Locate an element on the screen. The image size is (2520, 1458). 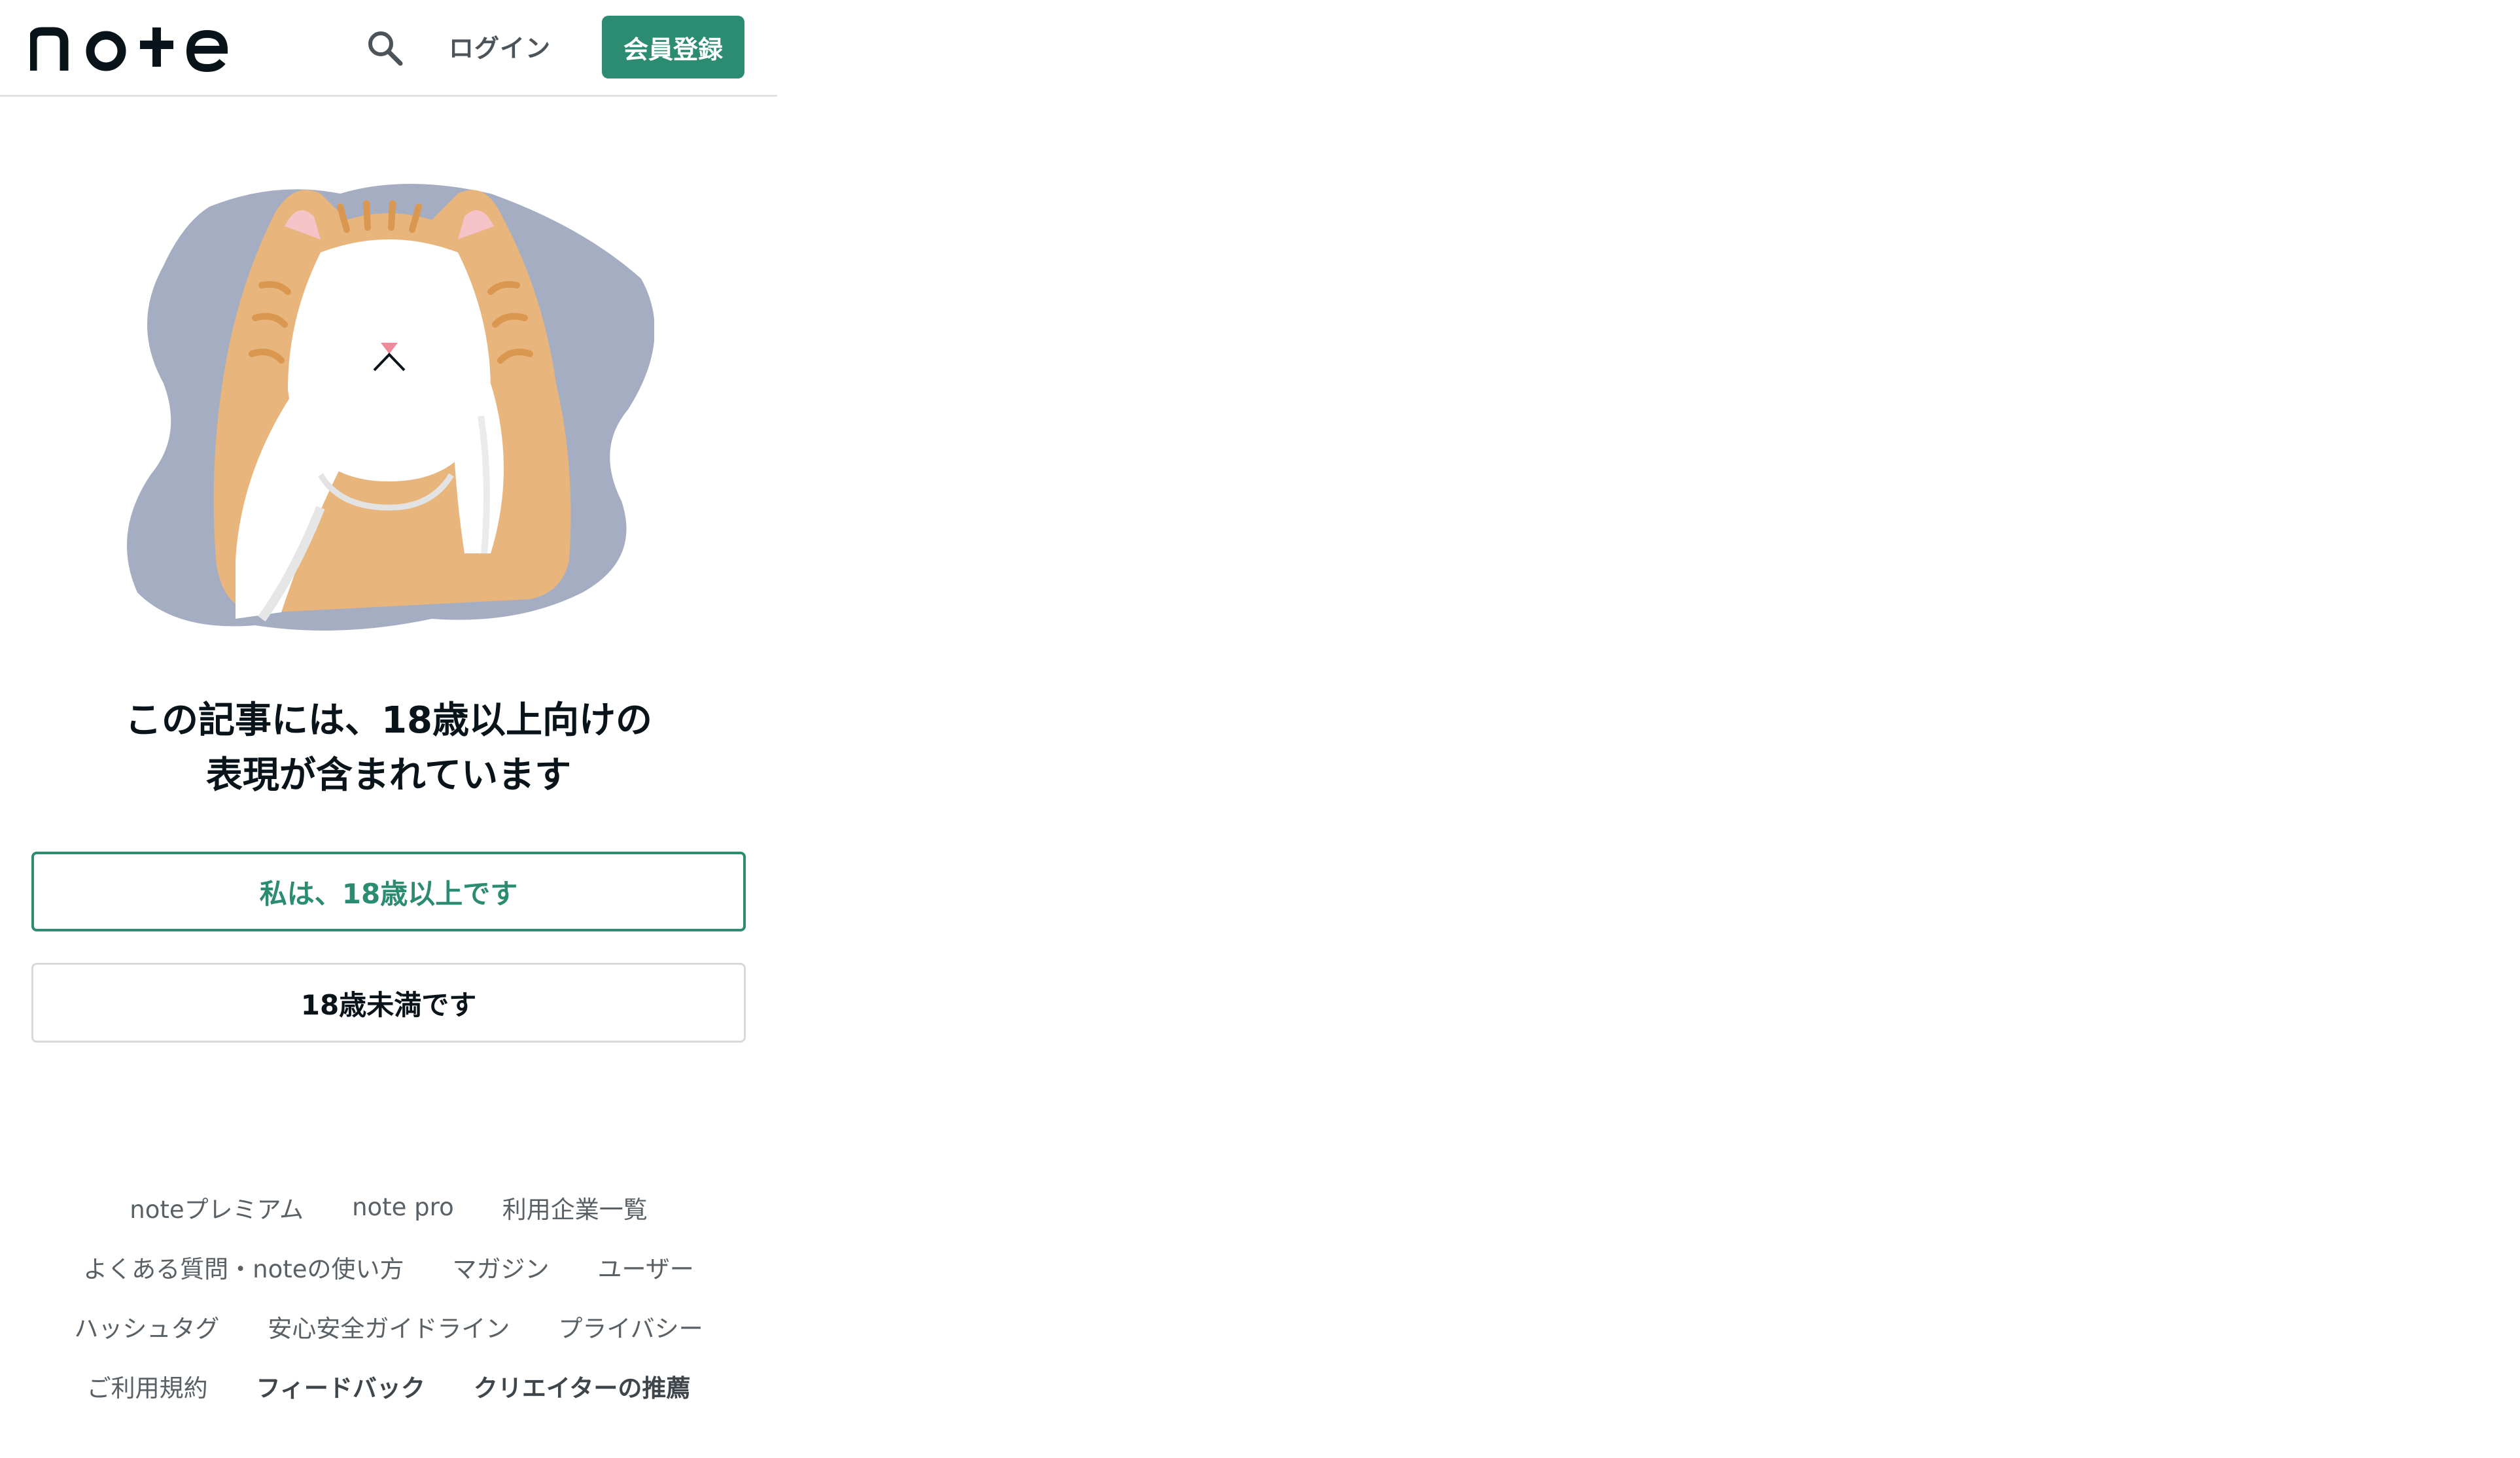
footer-link-terms: ご利用規約 is located at coordinates (147, 1386).